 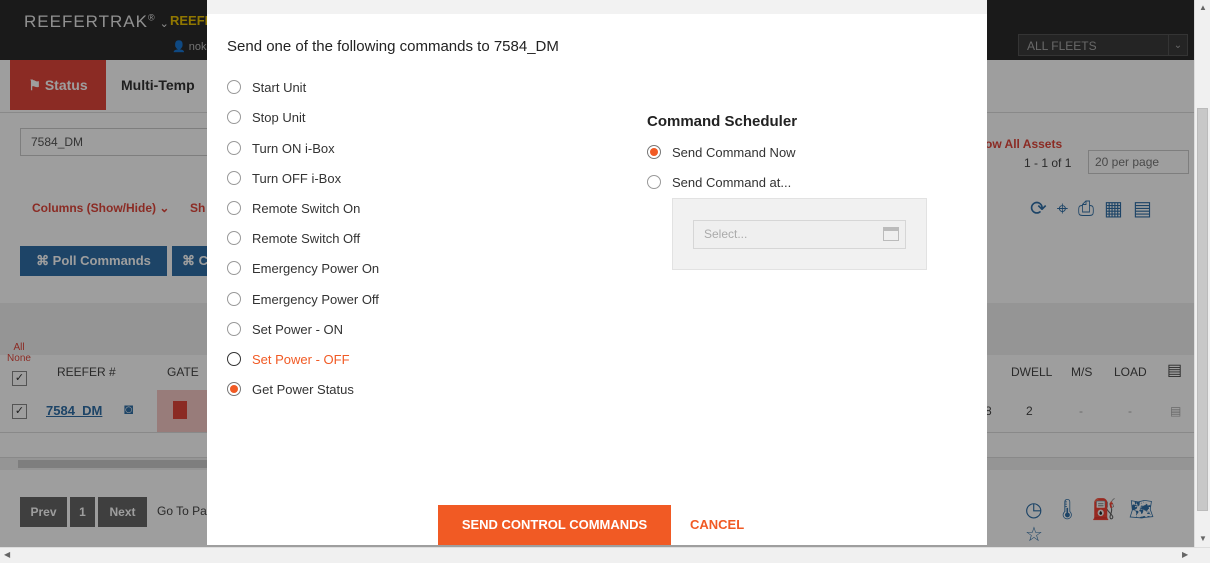 What do you see at coordinates (306, 238) in the screenshot?
I see `command-label: Remote Switch Off` at bounding box center [306, 238].